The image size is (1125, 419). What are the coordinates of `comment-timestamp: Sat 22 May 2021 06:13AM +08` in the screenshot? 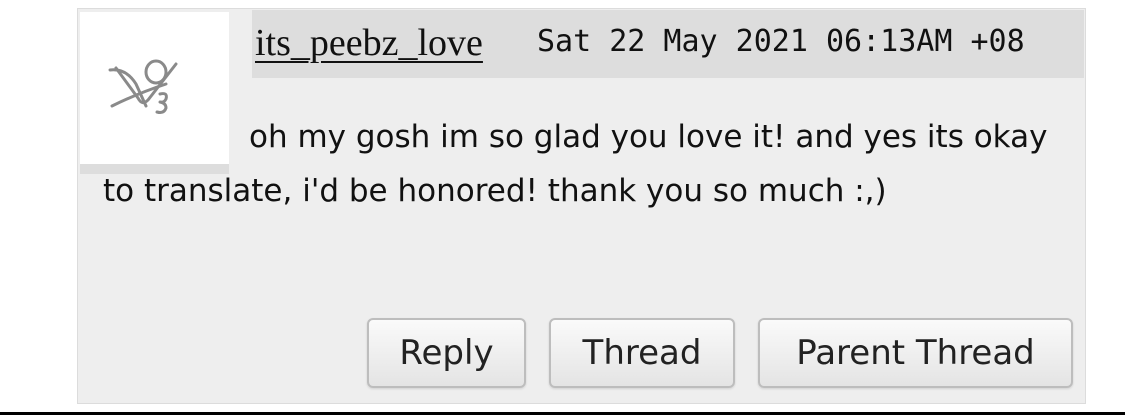 It's located at (781, 41).